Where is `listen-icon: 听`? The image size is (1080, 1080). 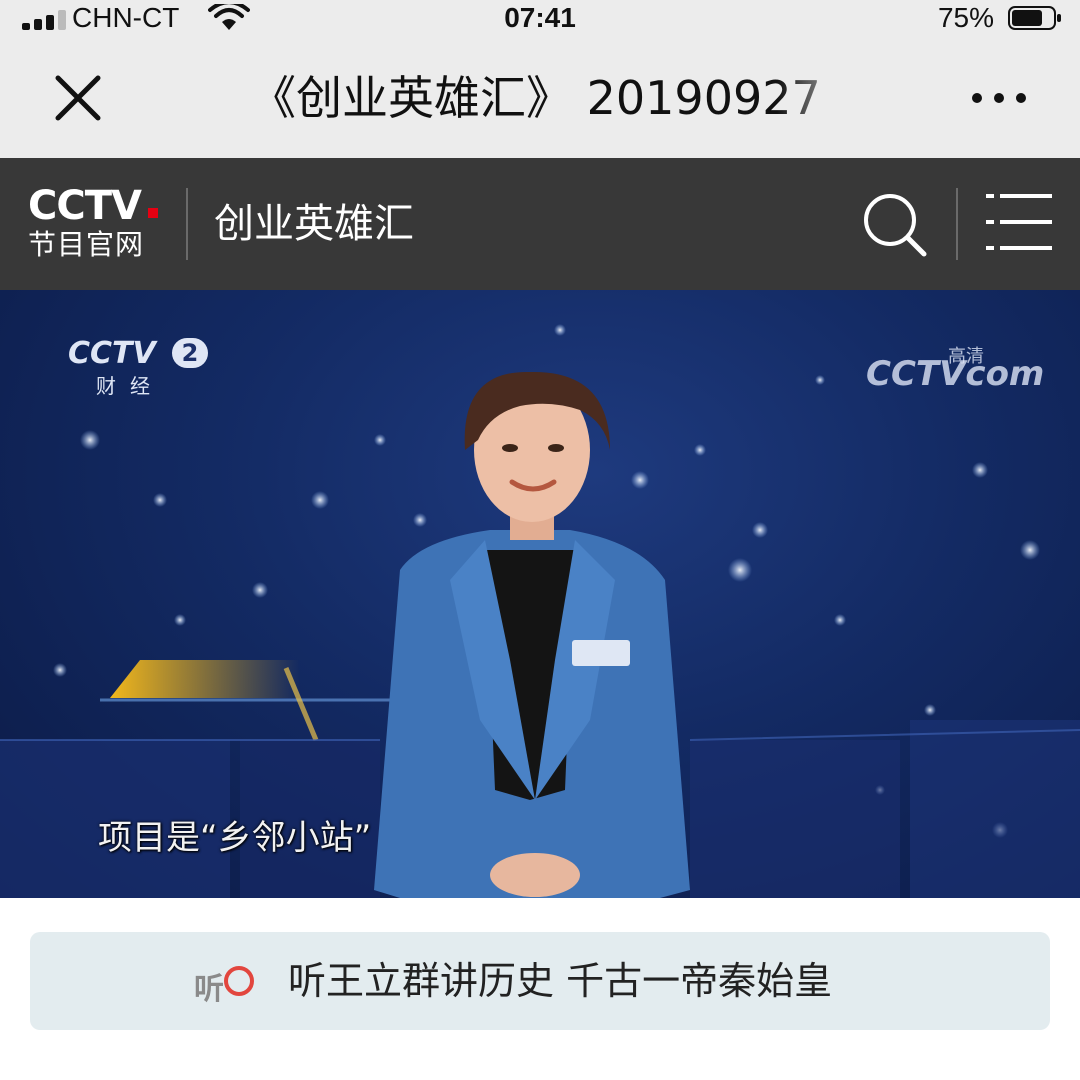
listen-icon: 听 is located at coordinates (227, 983).